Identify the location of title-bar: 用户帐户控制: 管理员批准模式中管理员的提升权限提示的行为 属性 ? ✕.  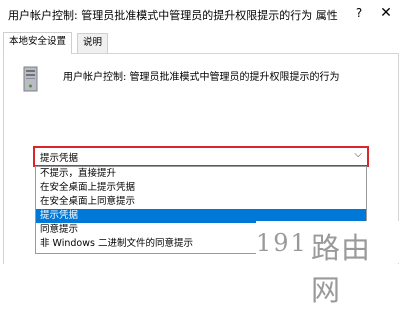
(200, 13).